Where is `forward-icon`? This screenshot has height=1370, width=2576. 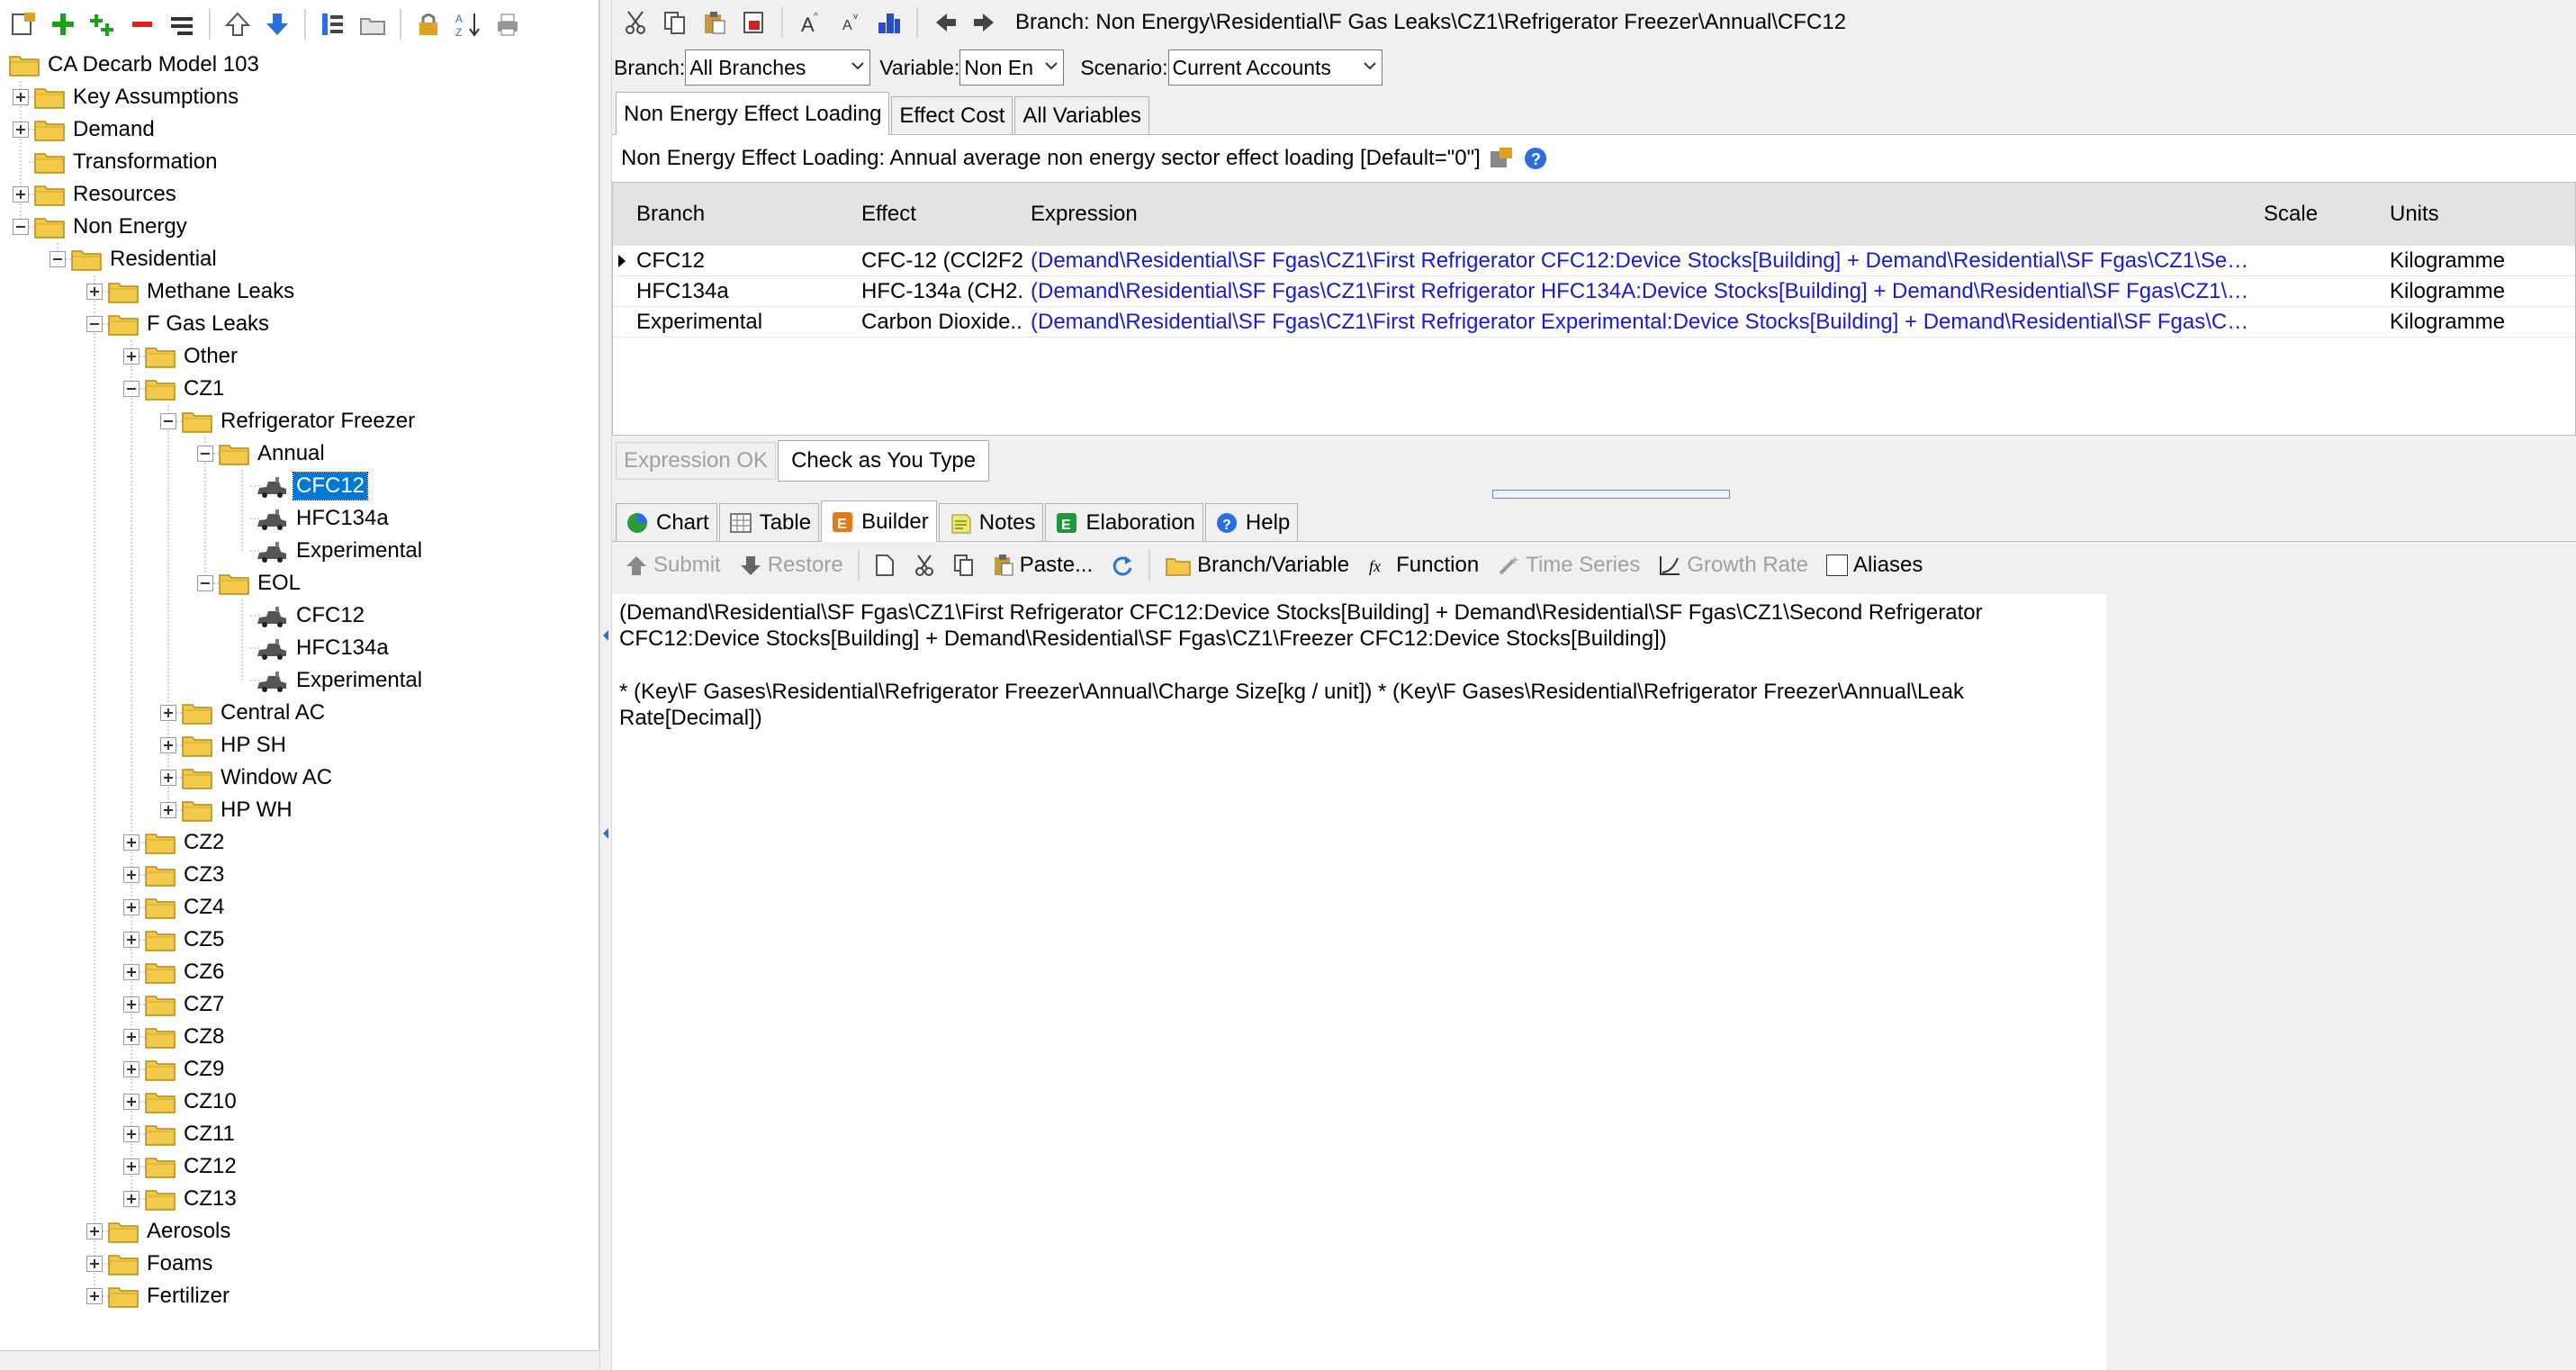 forward-icon is located at coordinates (984, 22).